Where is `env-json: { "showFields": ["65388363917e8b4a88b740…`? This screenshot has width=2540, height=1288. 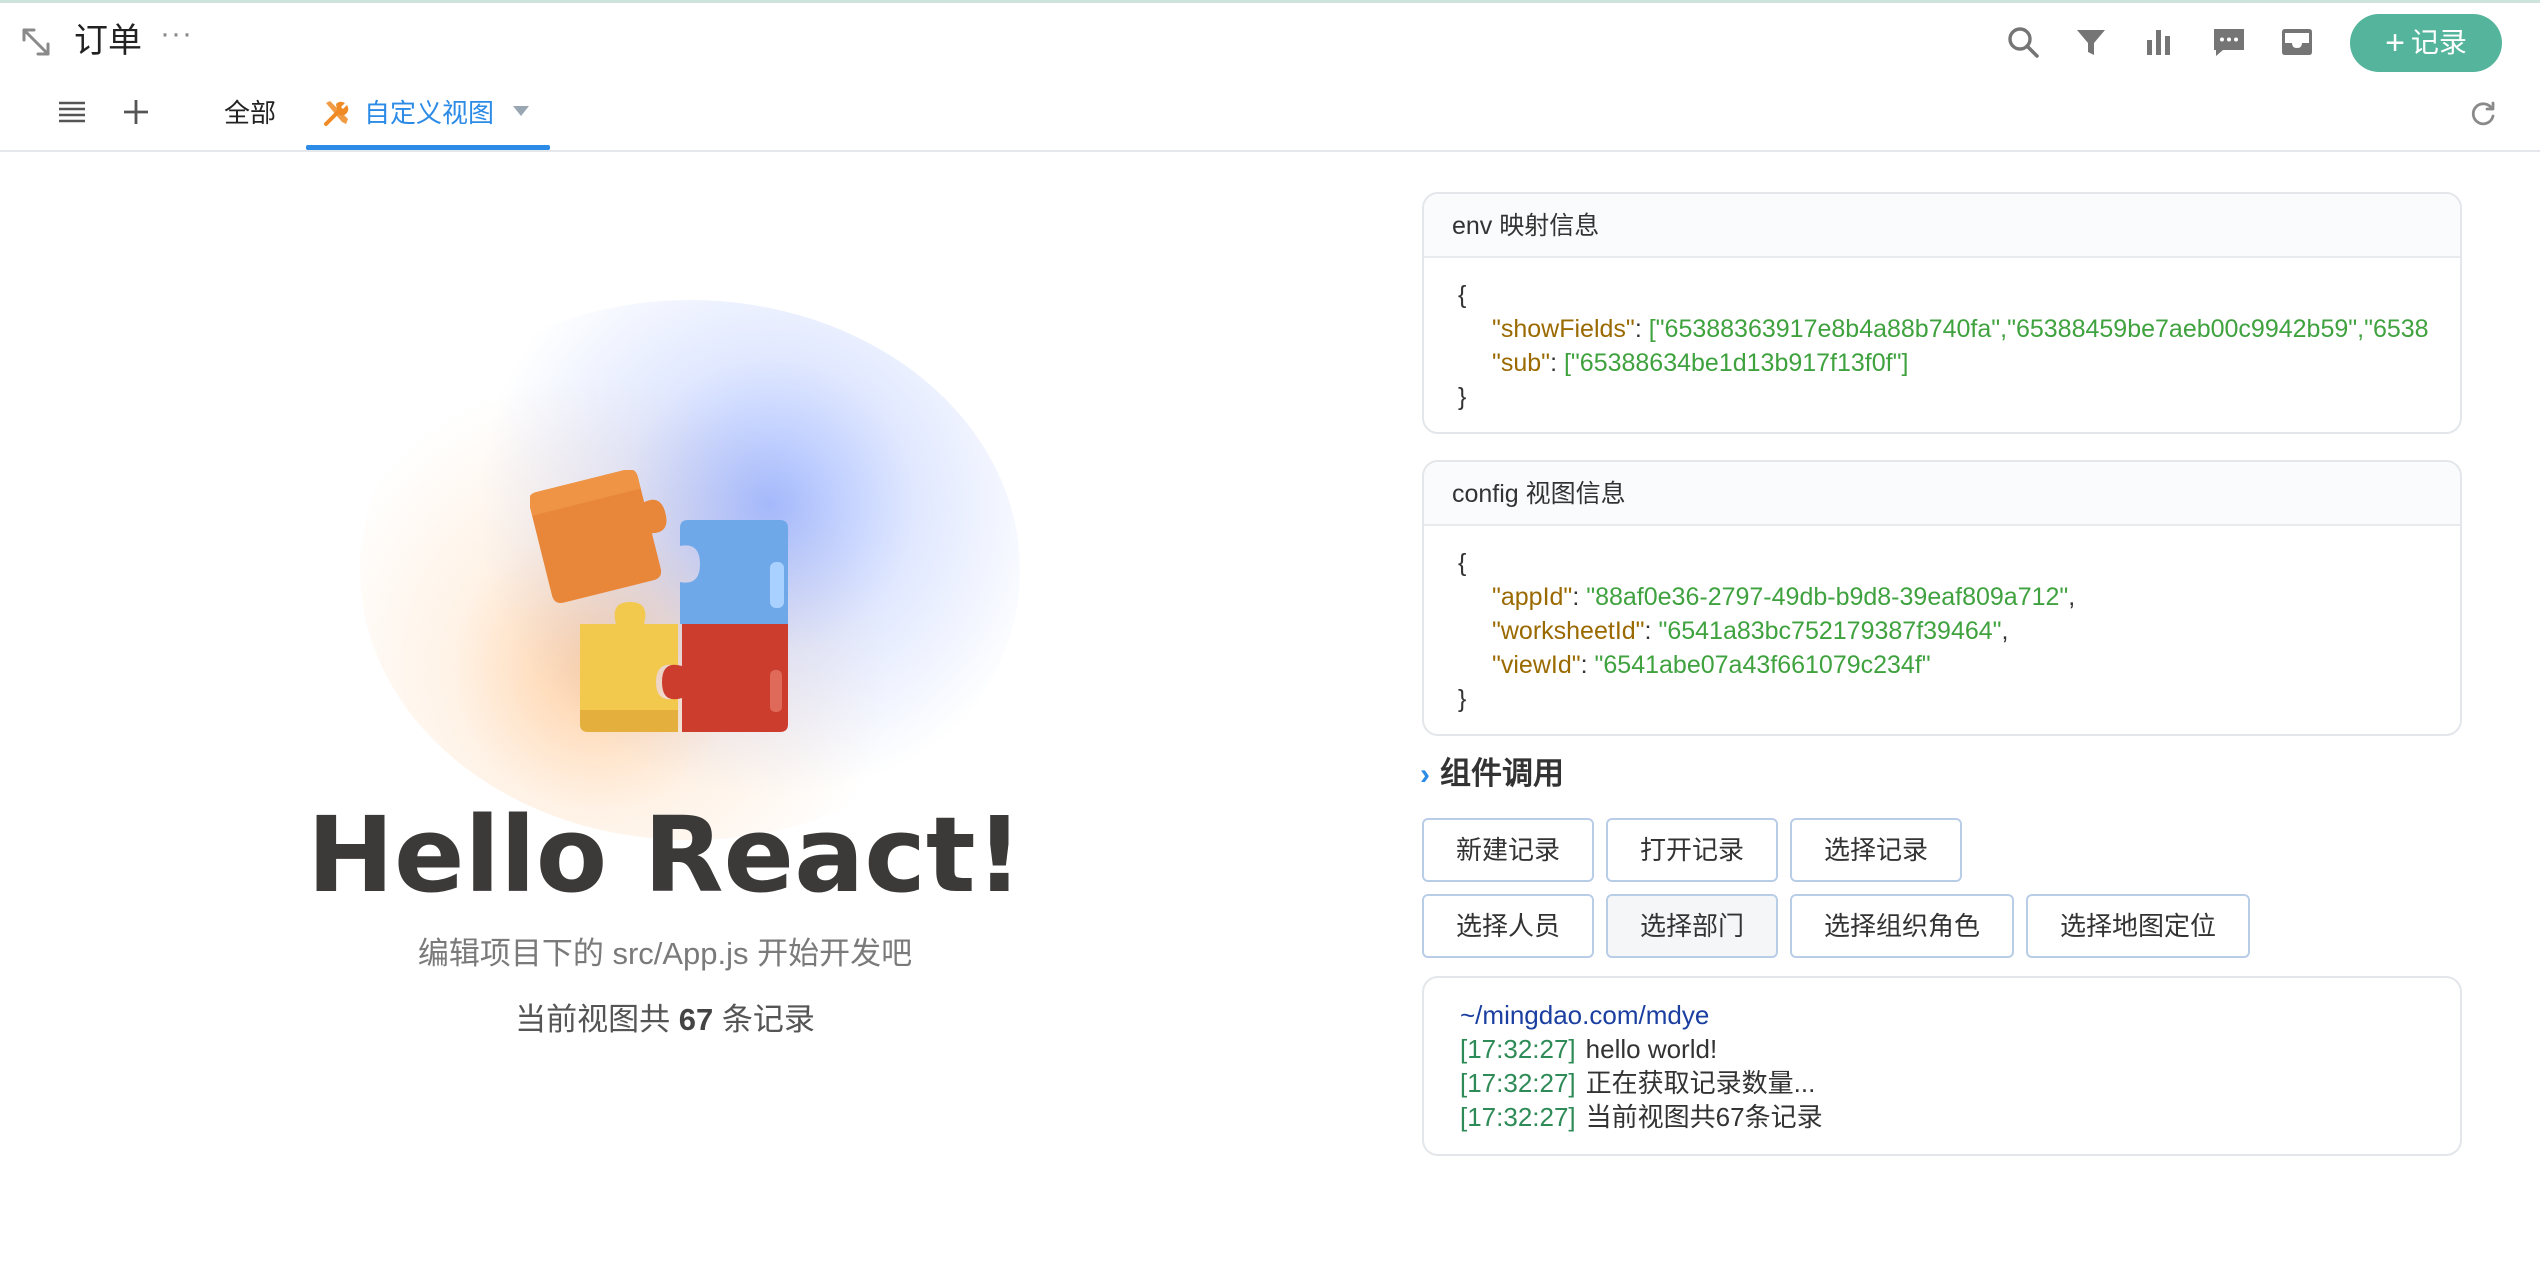
env-json: { "showFields": ["65388363917e8b4a88b740… is located at coordinates (1942, 336).